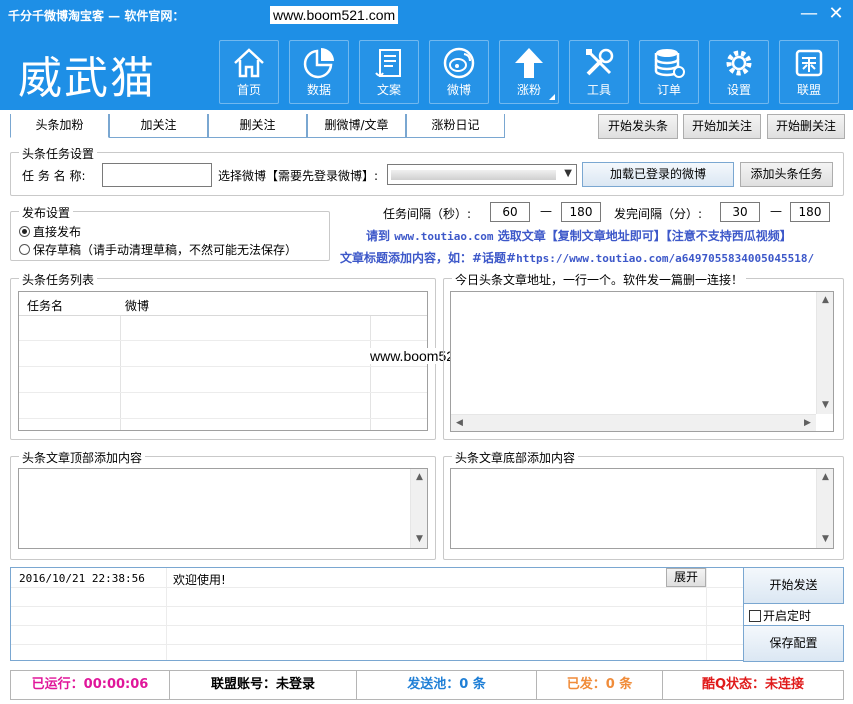 The image size is (853, 704). Describe the element at coordinates (633, 422) in the screenshot. I see `horizontal-scrollbar: ◀ ▶` at that location.